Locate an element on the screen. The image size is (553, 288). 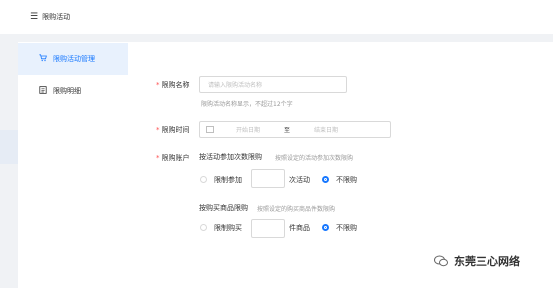
activity-nolimit-label: 不限购 is located at coordinates (346, 180).